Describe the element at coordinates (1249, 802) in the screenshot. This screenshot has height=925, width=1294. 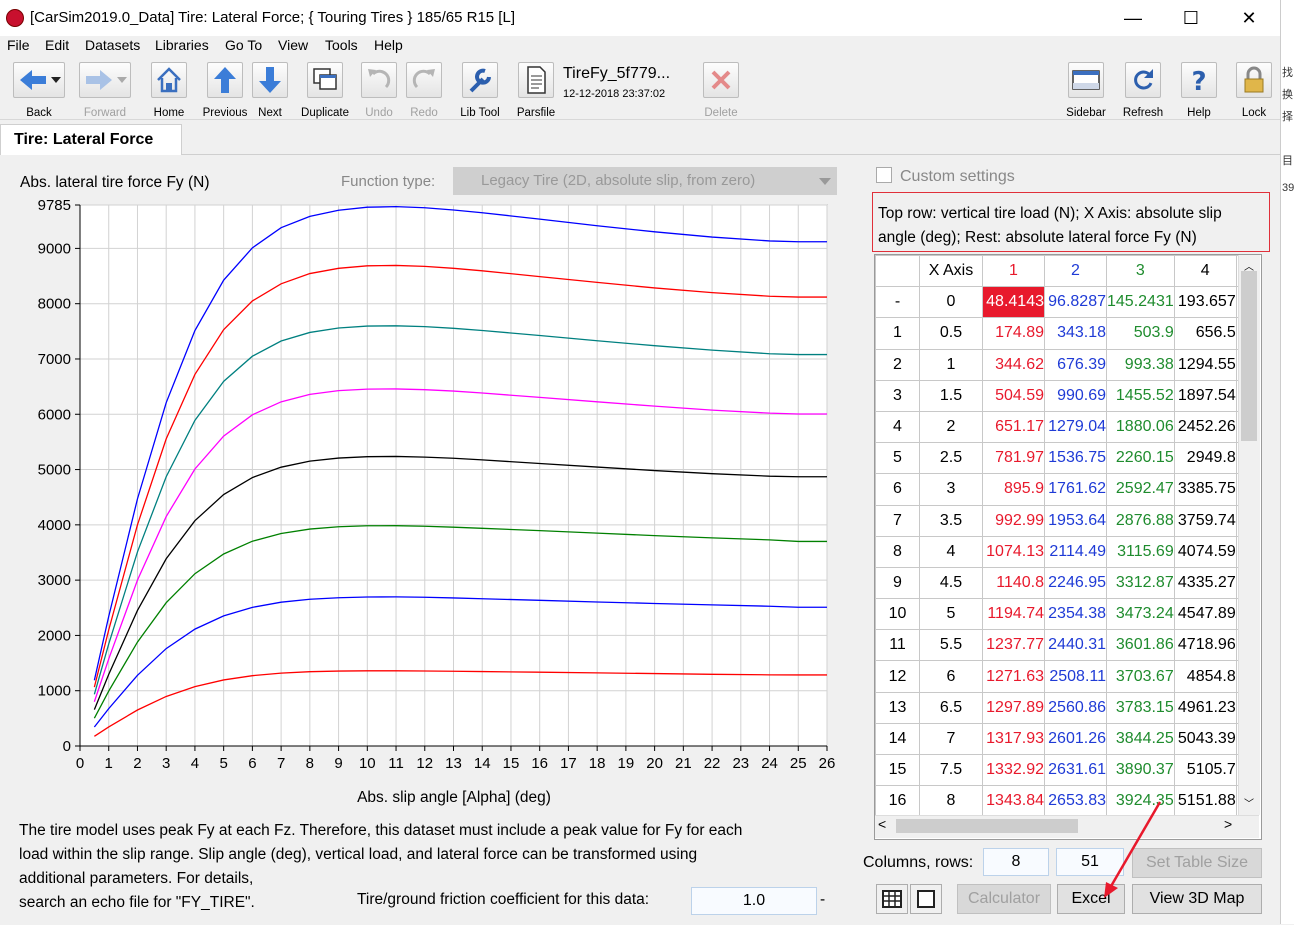
I see `scroll-down-icon: ﹀` at that location.